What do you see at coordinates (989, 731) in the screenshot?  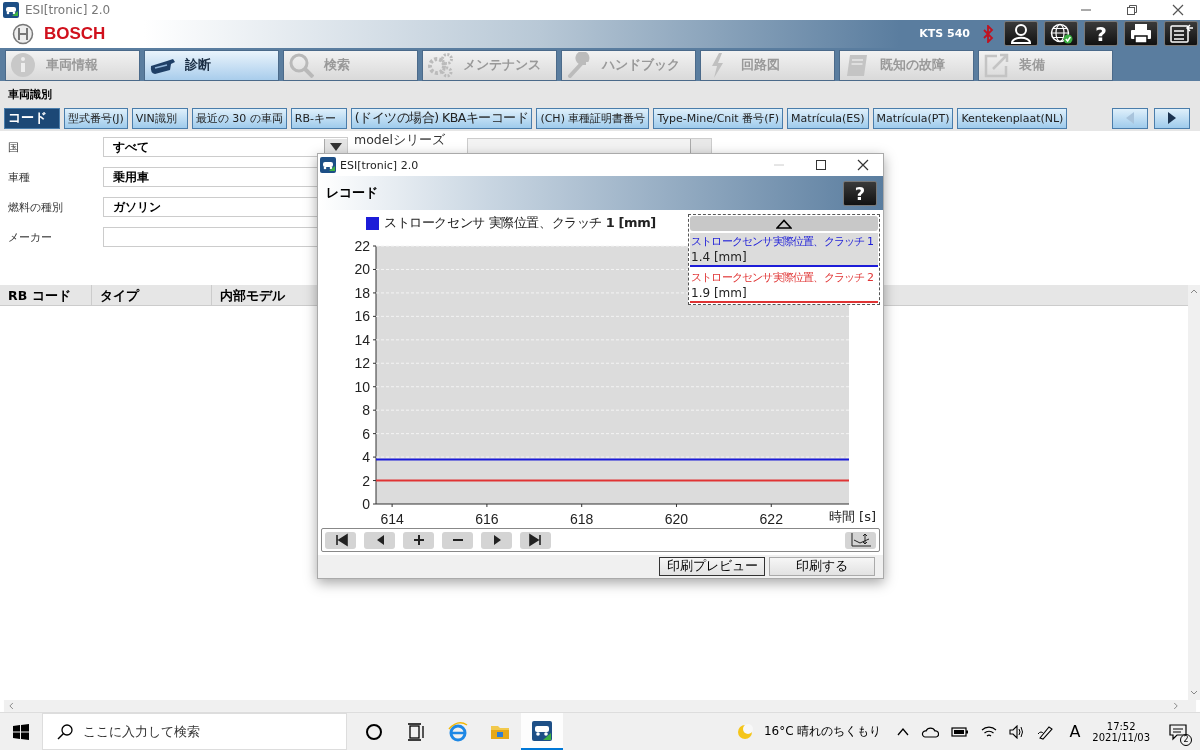 I see `wifi-icon` at bounding box center [989, 731].